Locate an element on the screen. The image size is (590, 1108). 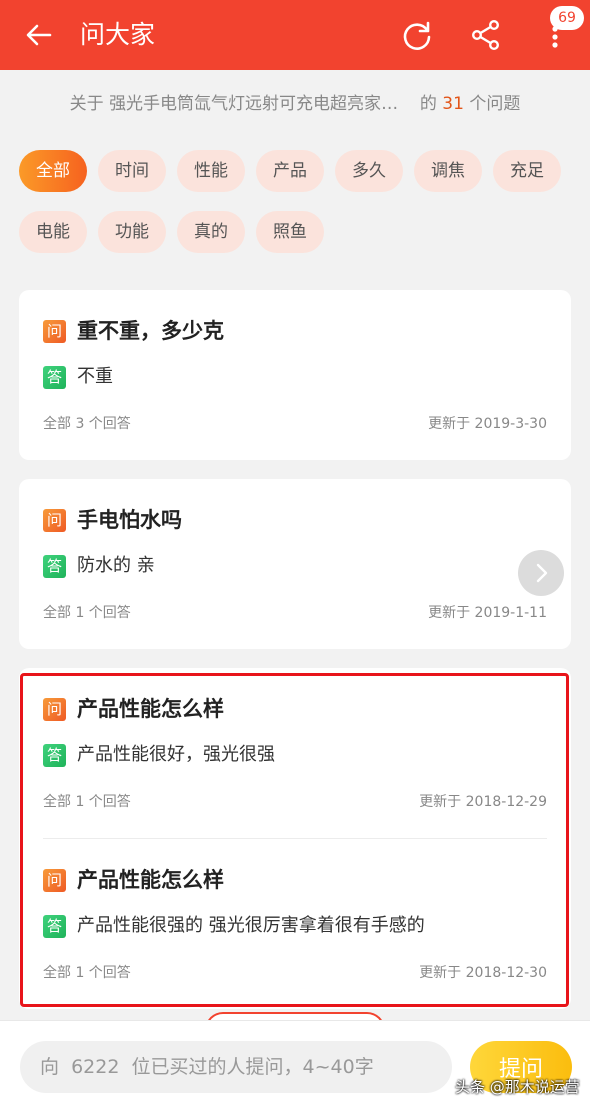
filter-tags: 全部 时间 性能 产品 多久 调焦 充足 电能 功能 真的 照鱼 is located at coordinates (299, 201).